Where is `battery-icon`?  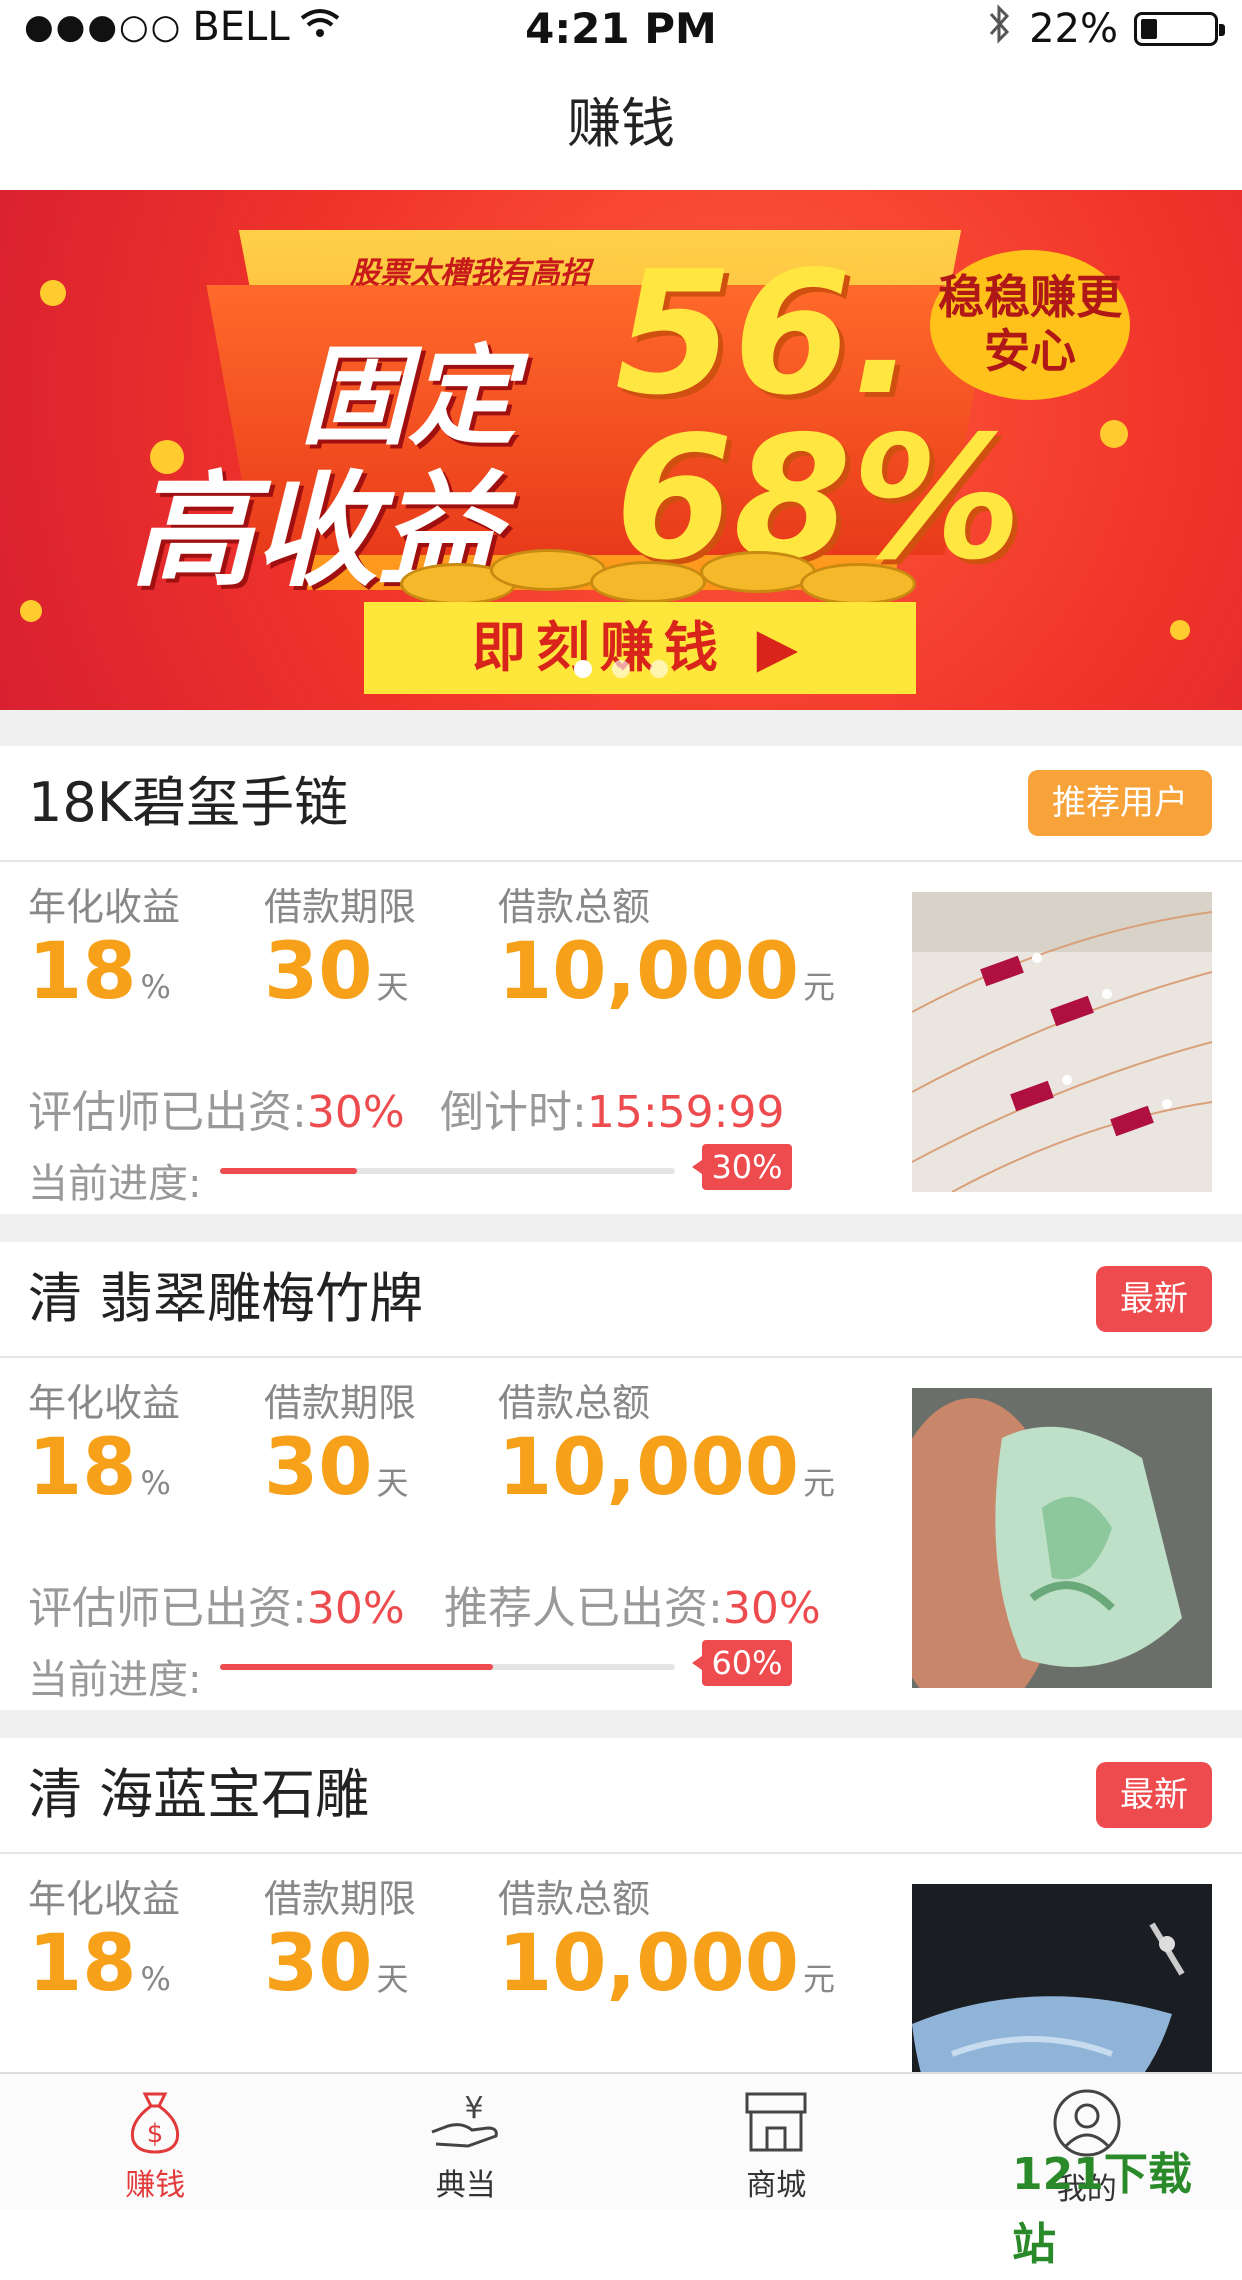
battery-icon is located at coordinates (1176, 29).